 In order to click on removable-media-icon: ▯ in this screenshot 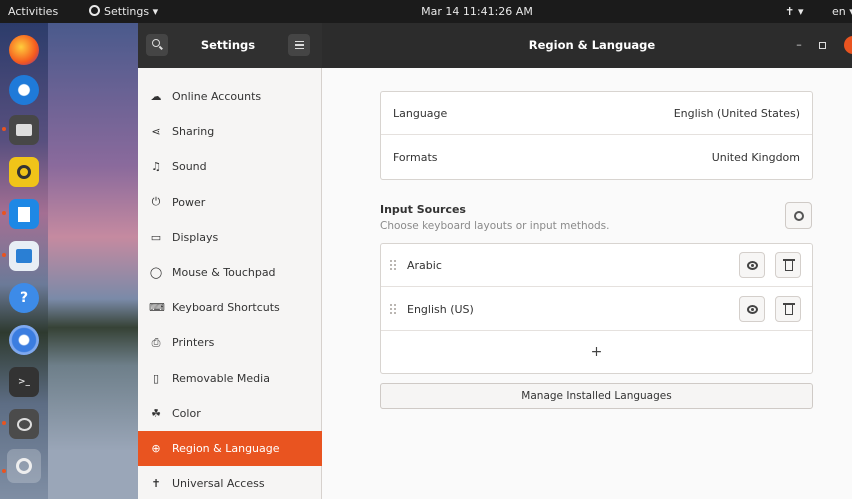, I will do `click(156, 378)`.